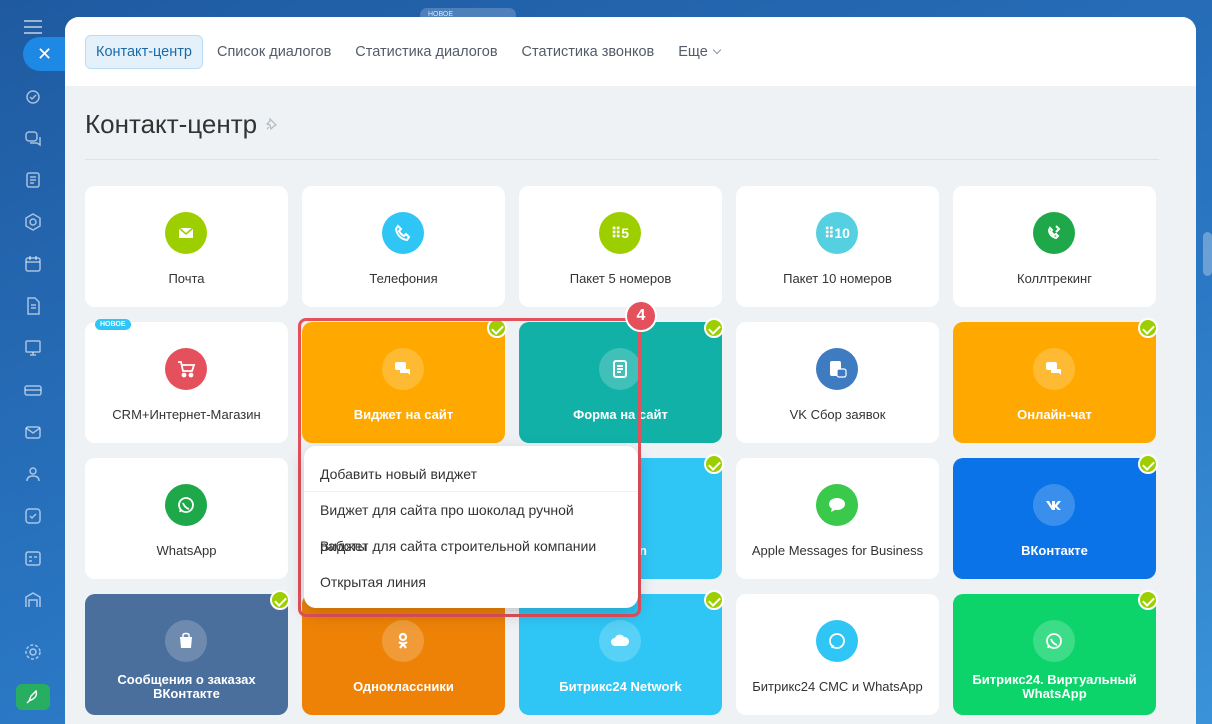  What do you see at coordinates (641, 316) in the screenshot?
I see `step-marker: 4` at bounding box center [641, 316].